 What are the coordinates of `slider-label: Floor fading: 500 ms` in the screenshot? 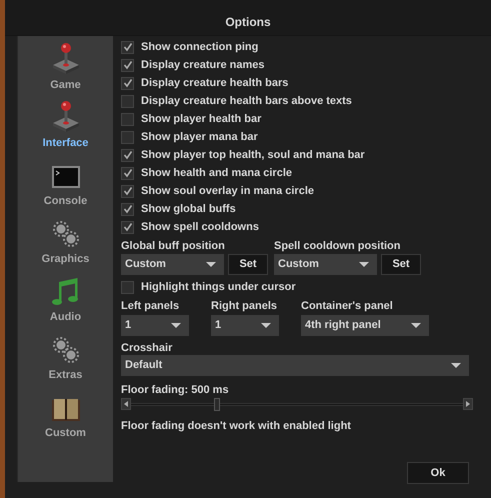 It's located at (175, 389).